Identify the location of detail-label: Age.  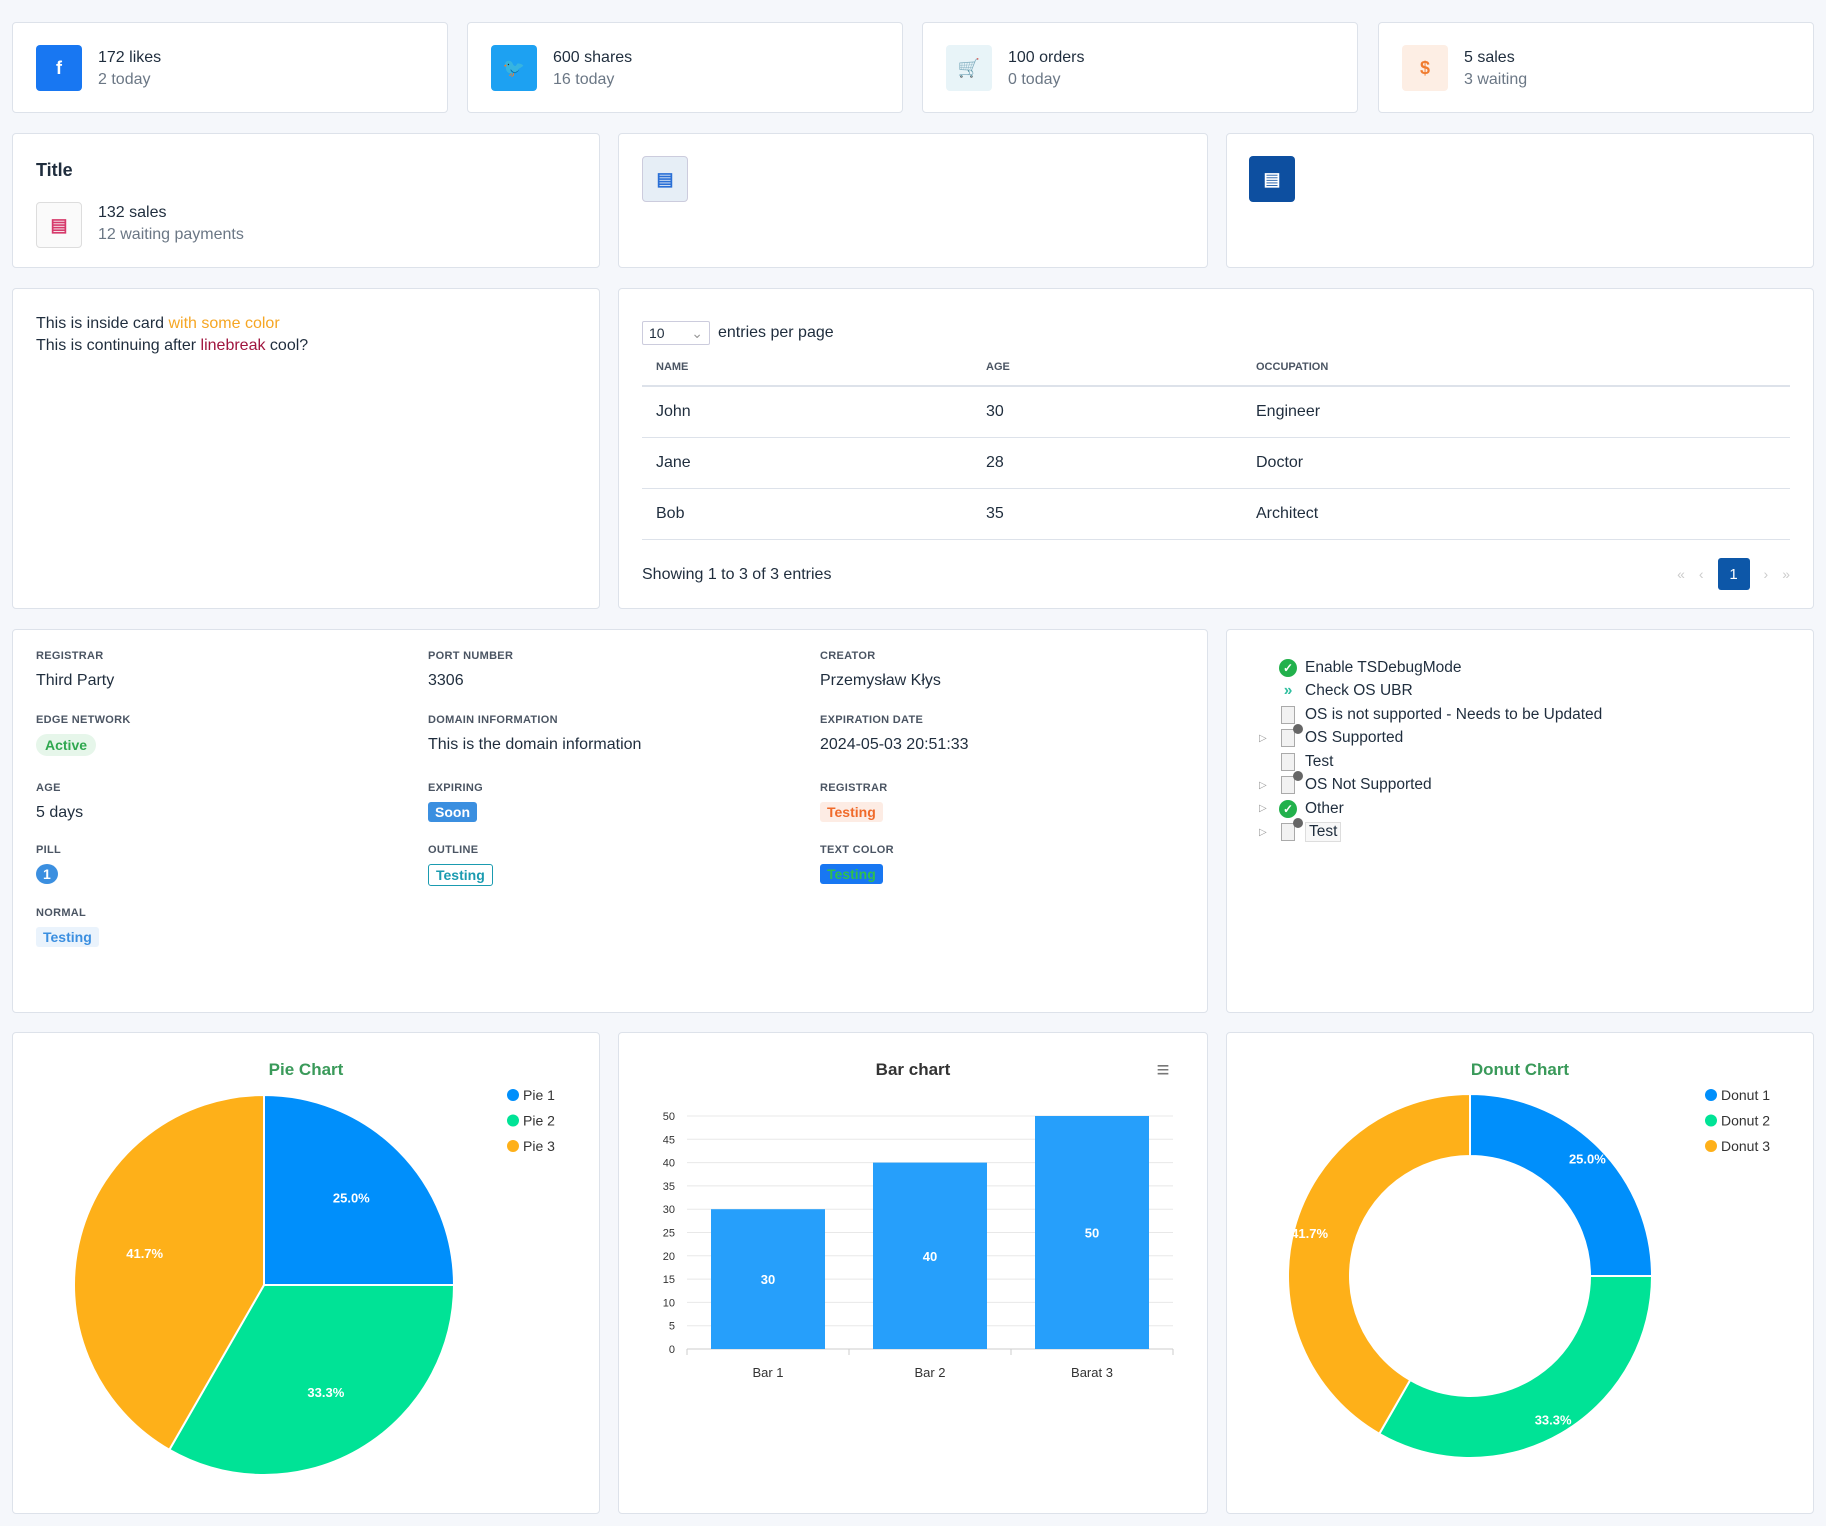
(48, 788).